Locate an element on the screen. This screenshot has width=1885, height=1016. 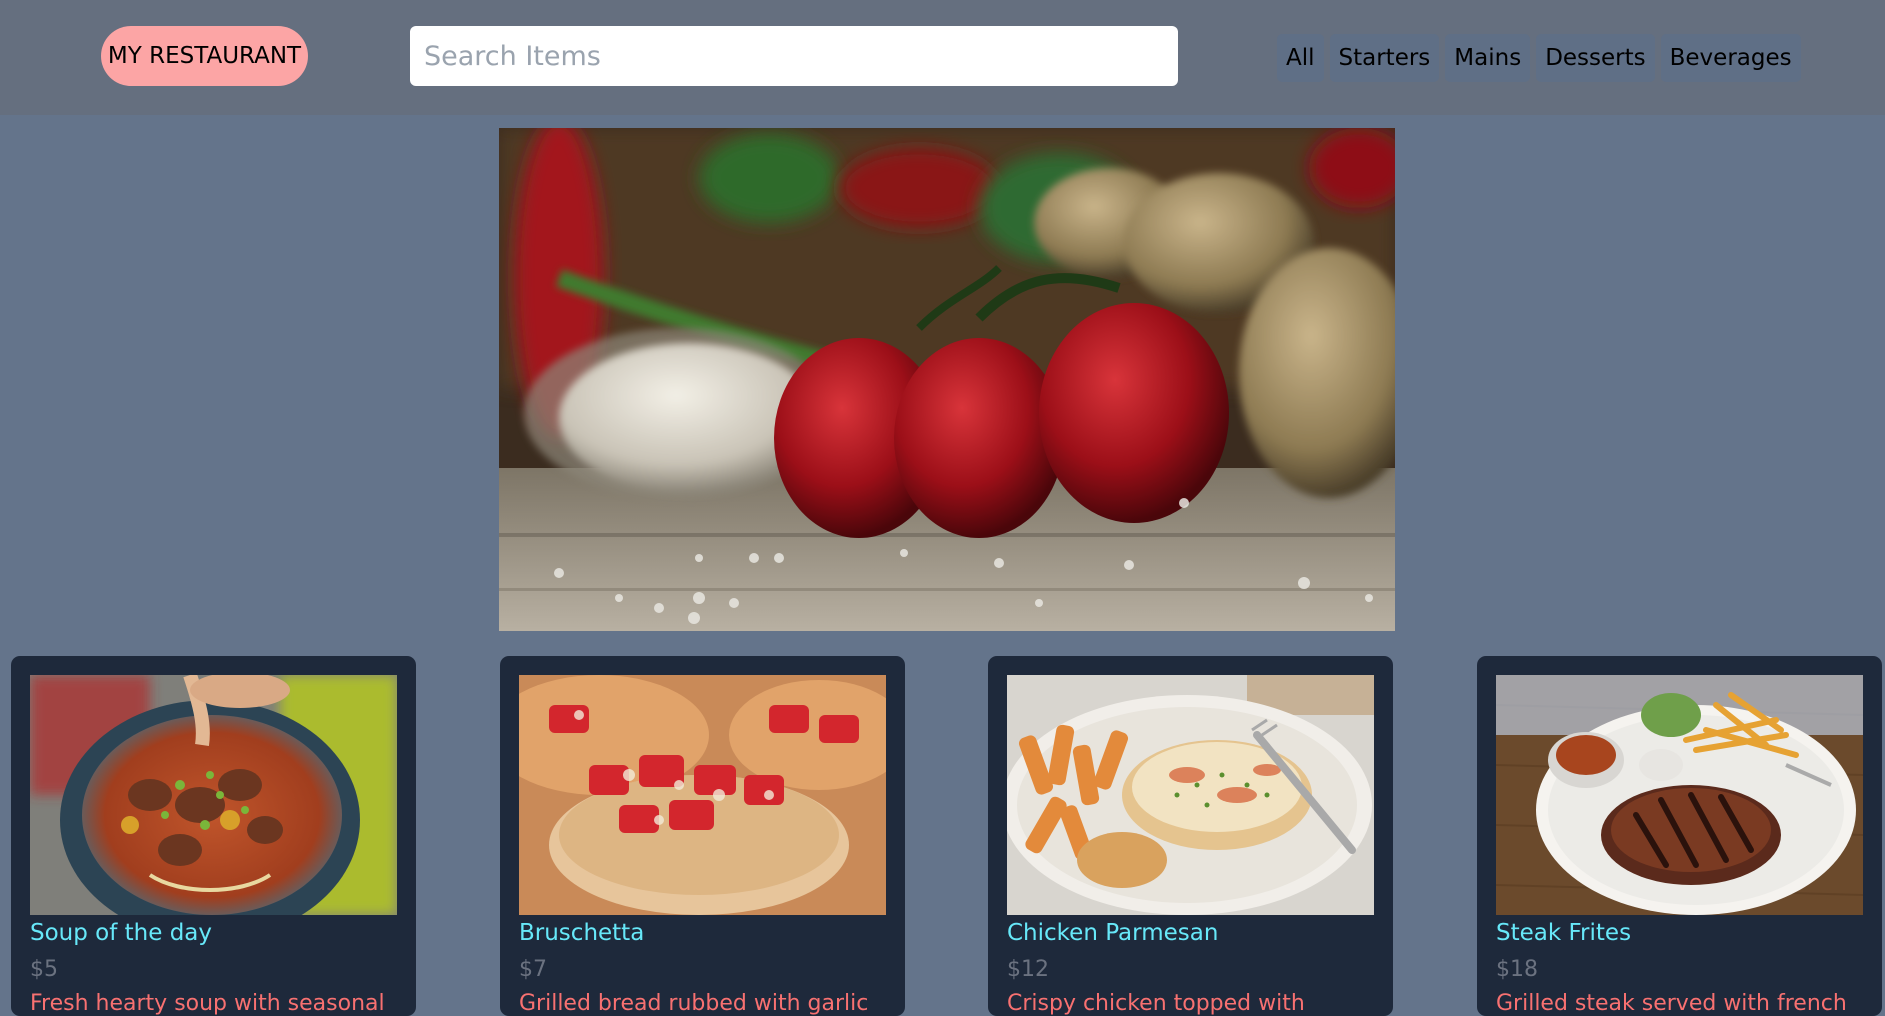
search-box is located at coordinates (794, 56).